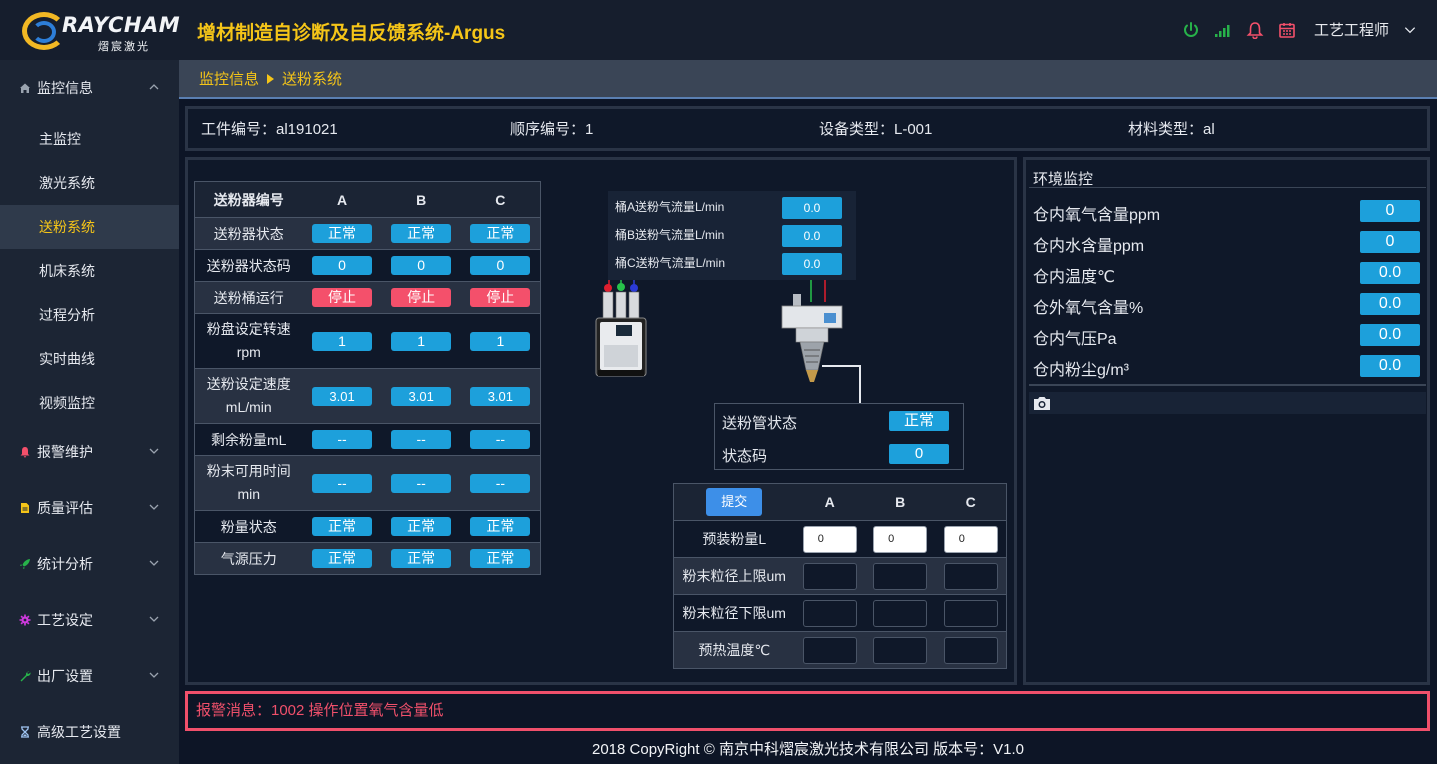 The image size is (1437, 764). What do you see at coordinates (970, 576) in the screenshot?
I see `size-max-c-input` at bounding box center [970, 576].